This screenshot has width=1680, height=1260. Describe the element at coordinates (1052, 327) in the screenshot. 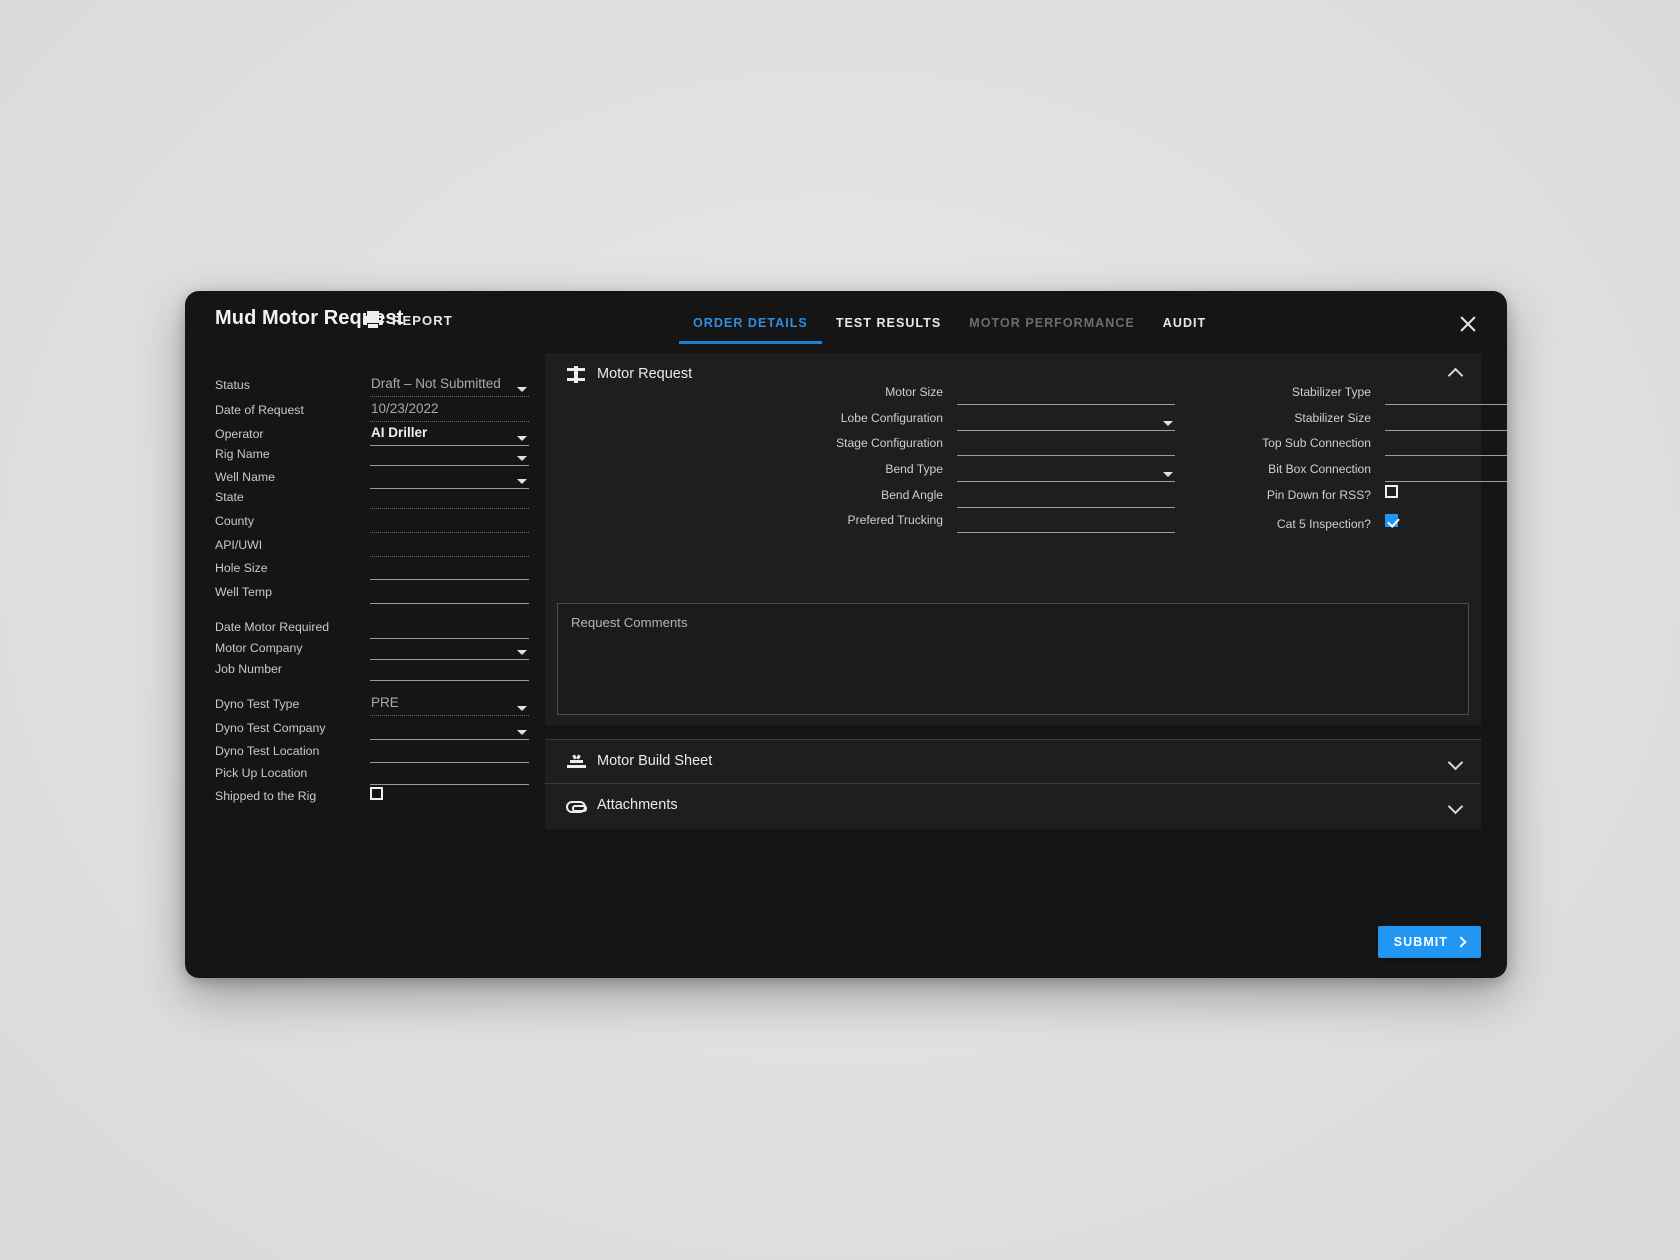

I see `tab-motor-performance: MOTOR PERFORMANCE` at that location.